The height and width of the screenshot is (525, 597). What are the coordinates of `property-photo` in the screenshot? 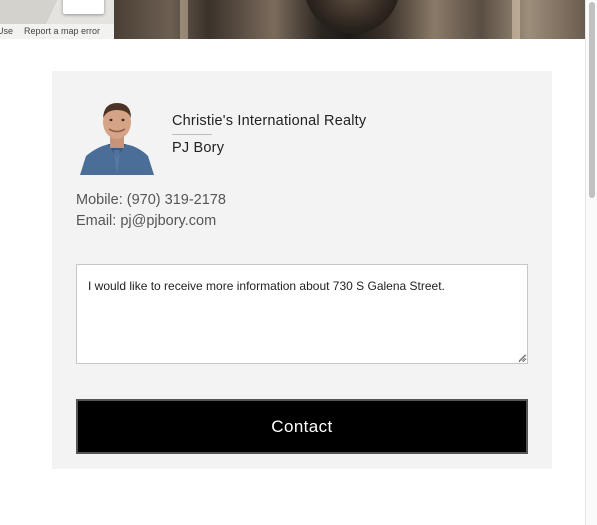 It's located at (349, 19).